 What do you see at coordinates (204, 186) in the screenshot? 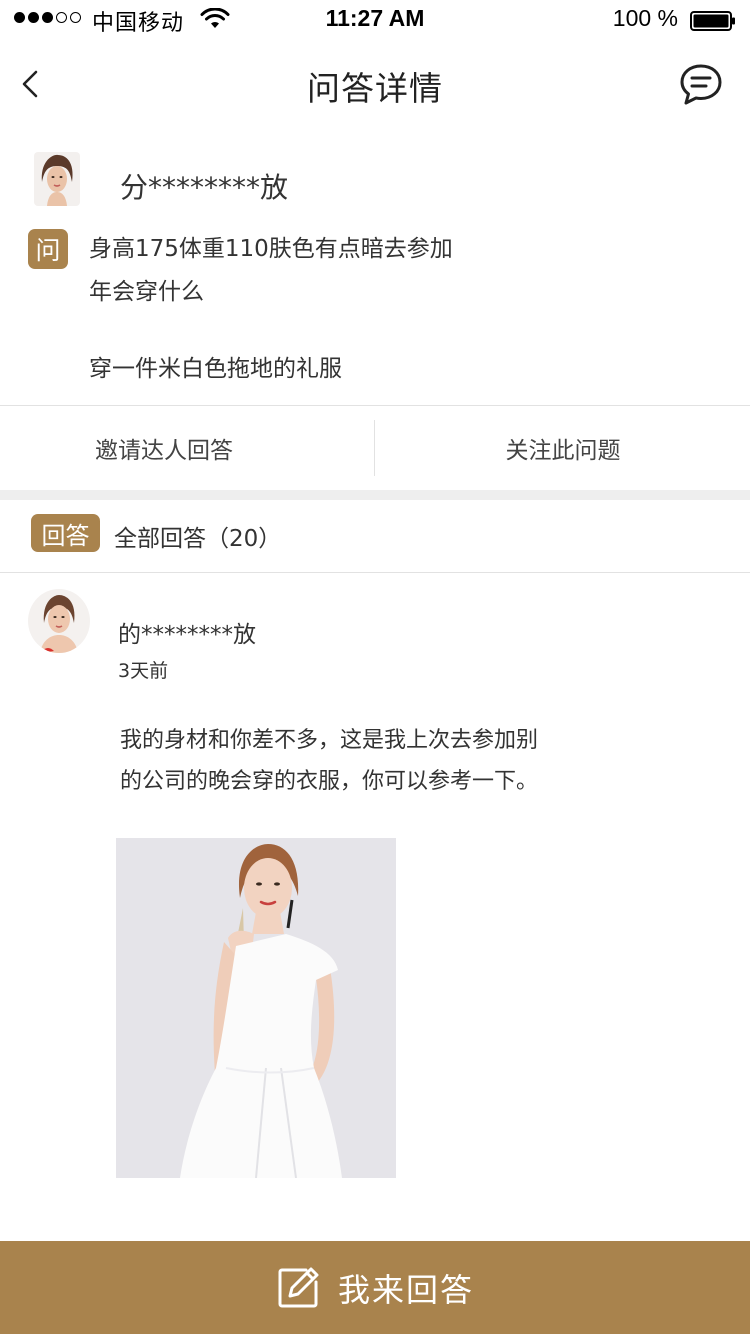
I see `asker-username: 分********放` at bounding box center [204, 186].